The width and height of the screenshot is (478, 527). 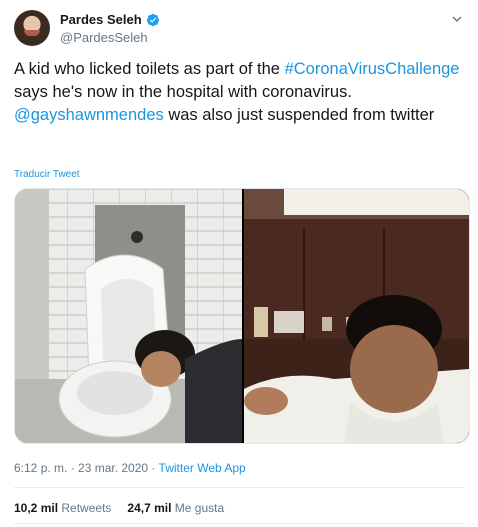 I want to click on retweets-stat: 10,2 mil Retweets, so click(x=62, y=508).